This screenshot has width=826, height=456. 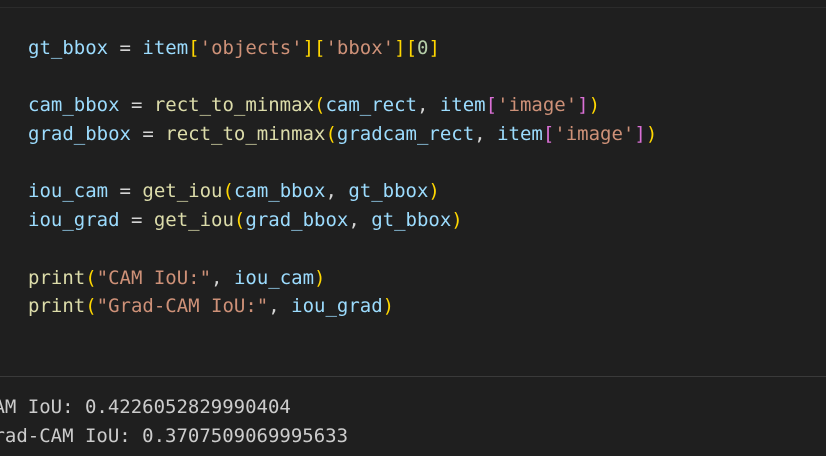 What do you see at coordinates (360, 48) in the screenshot?
I see `string-token: 'bbox'` at bounding box center [360, 48].